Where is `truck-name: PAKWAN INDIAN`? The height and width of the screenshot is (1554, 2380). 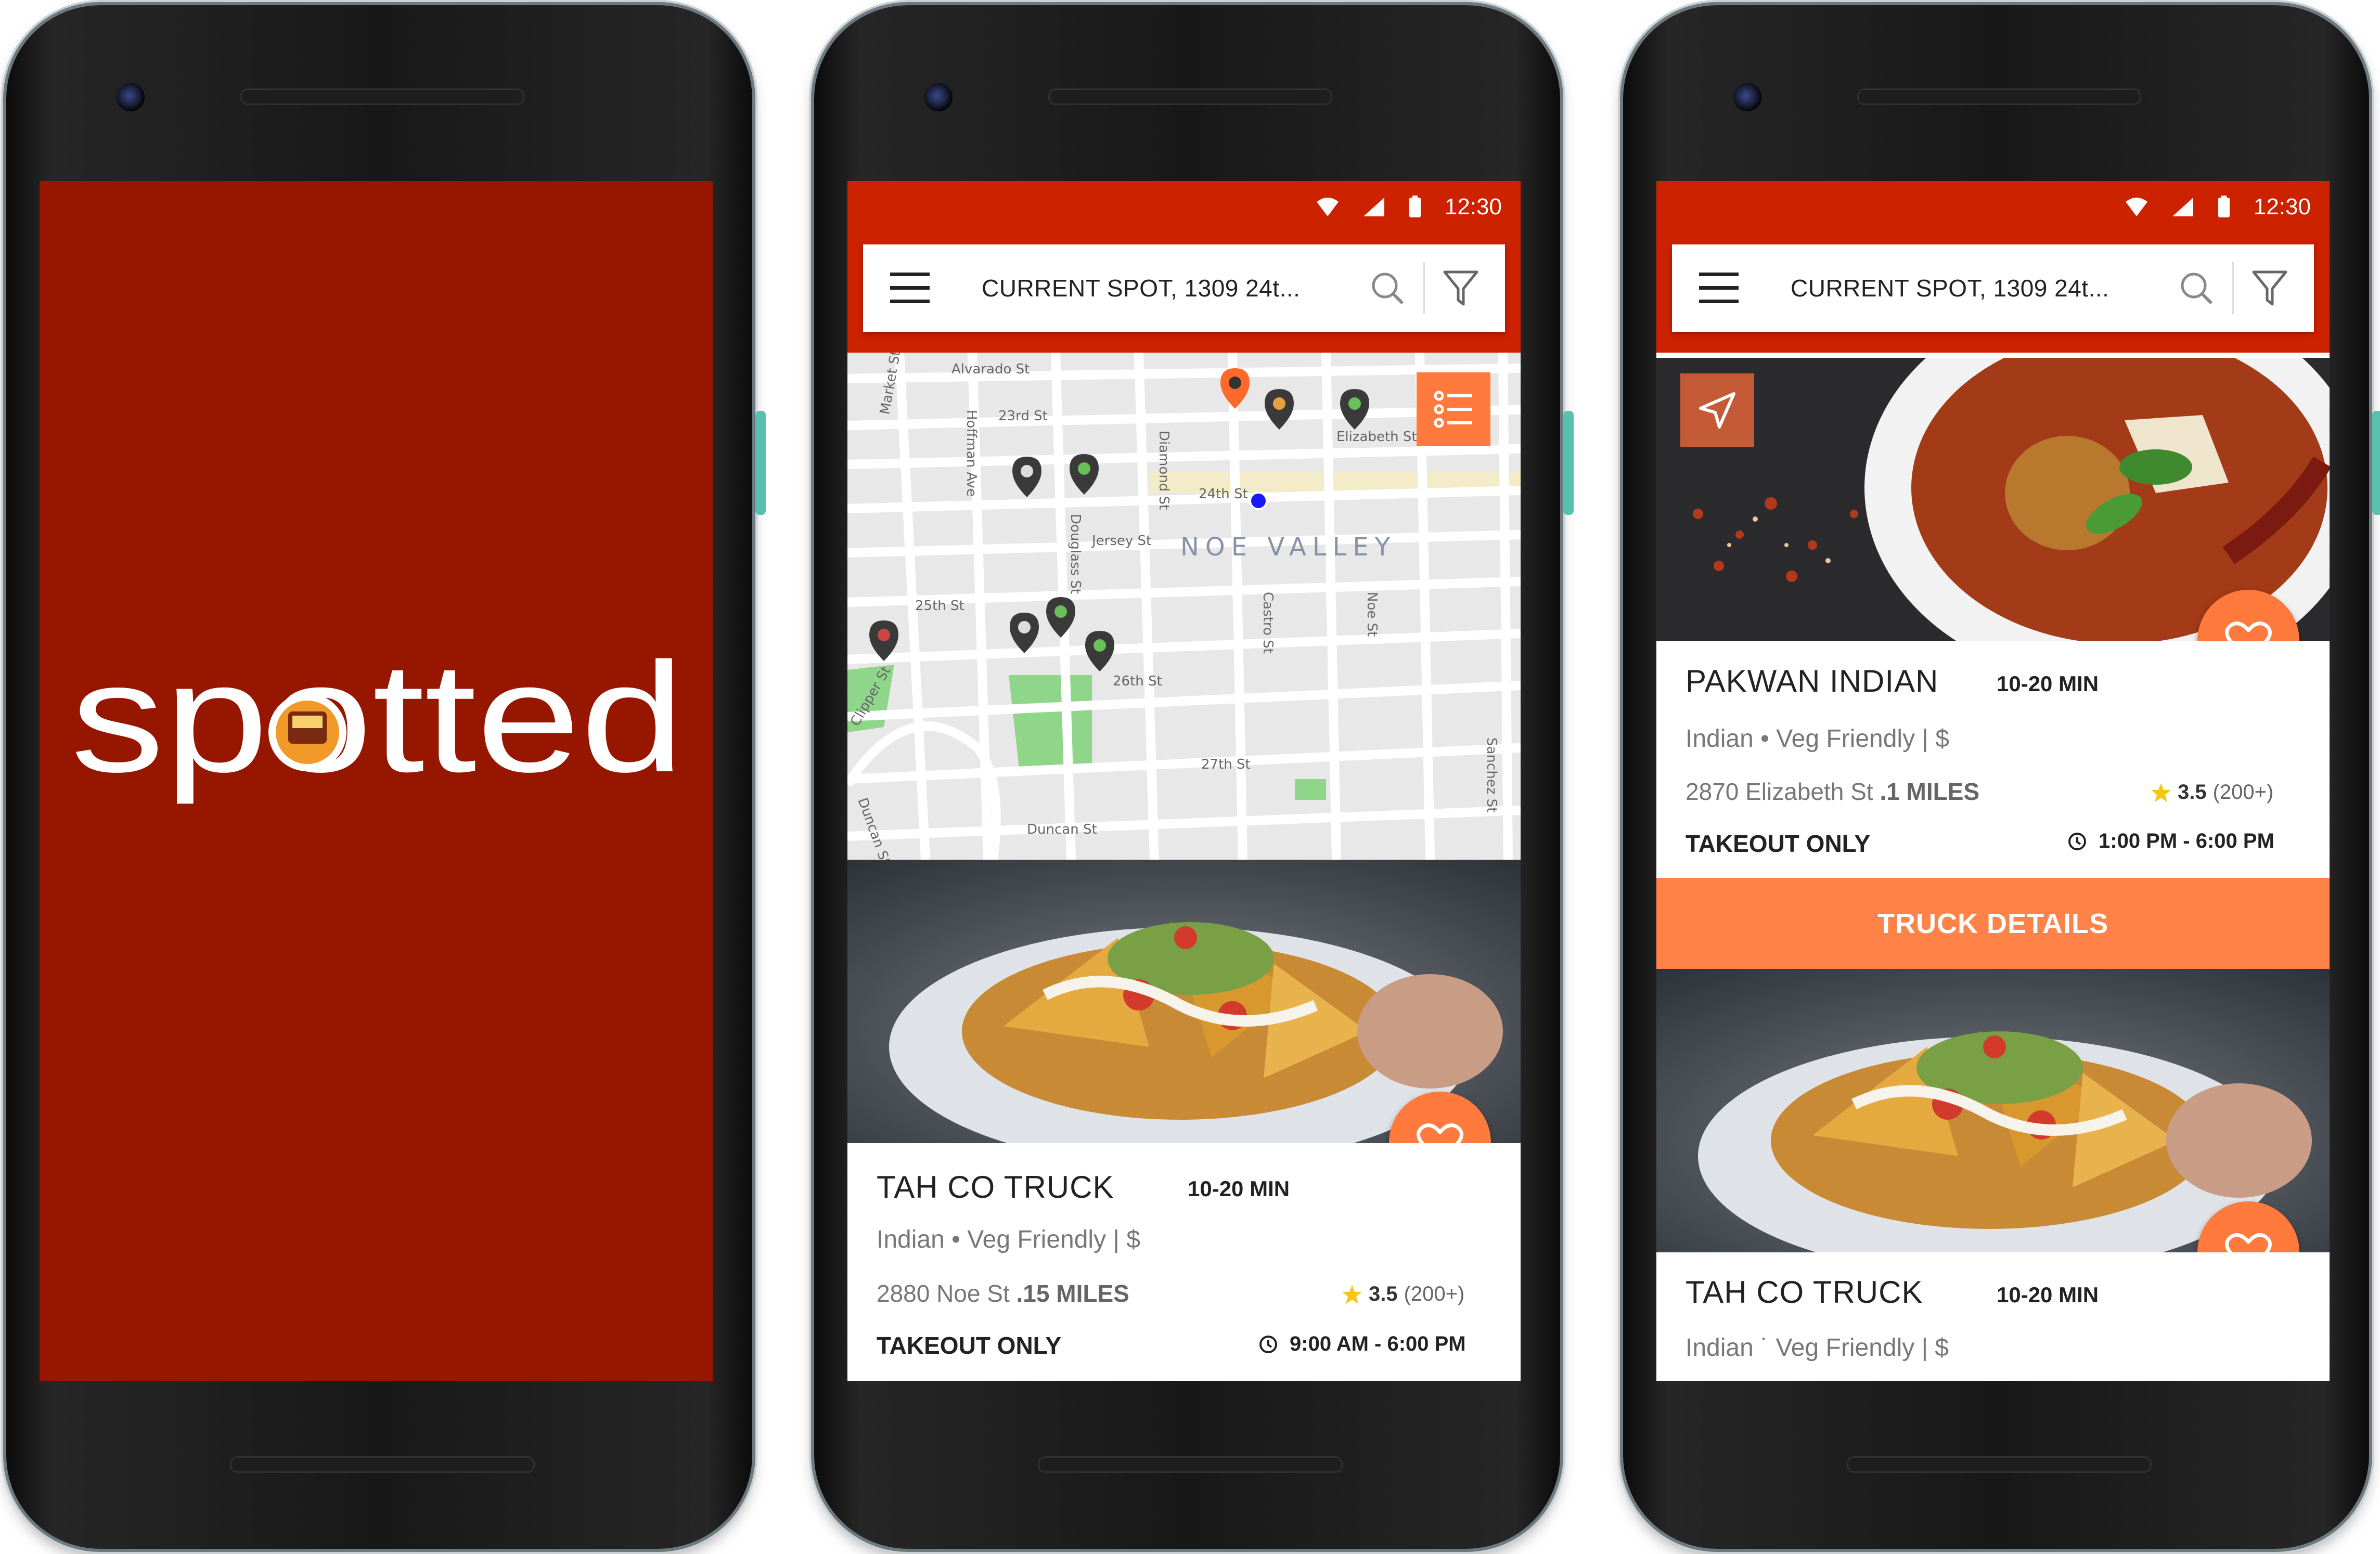
truck-name: PAKWAN INDIAN is located at coordinates (1813, 681).